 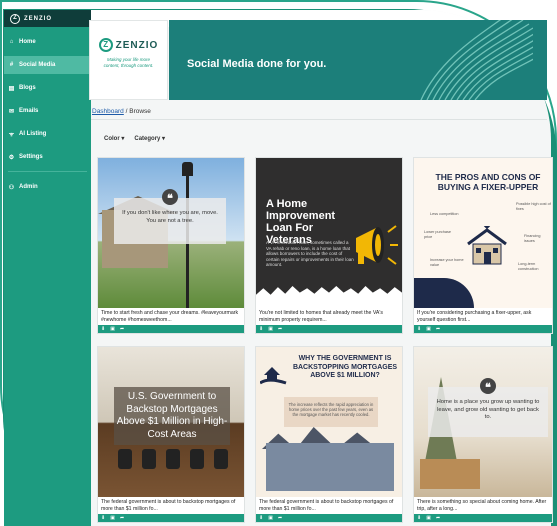 I want to click on con-label: Possible high cost of fixes, so click(x=533, y=206).